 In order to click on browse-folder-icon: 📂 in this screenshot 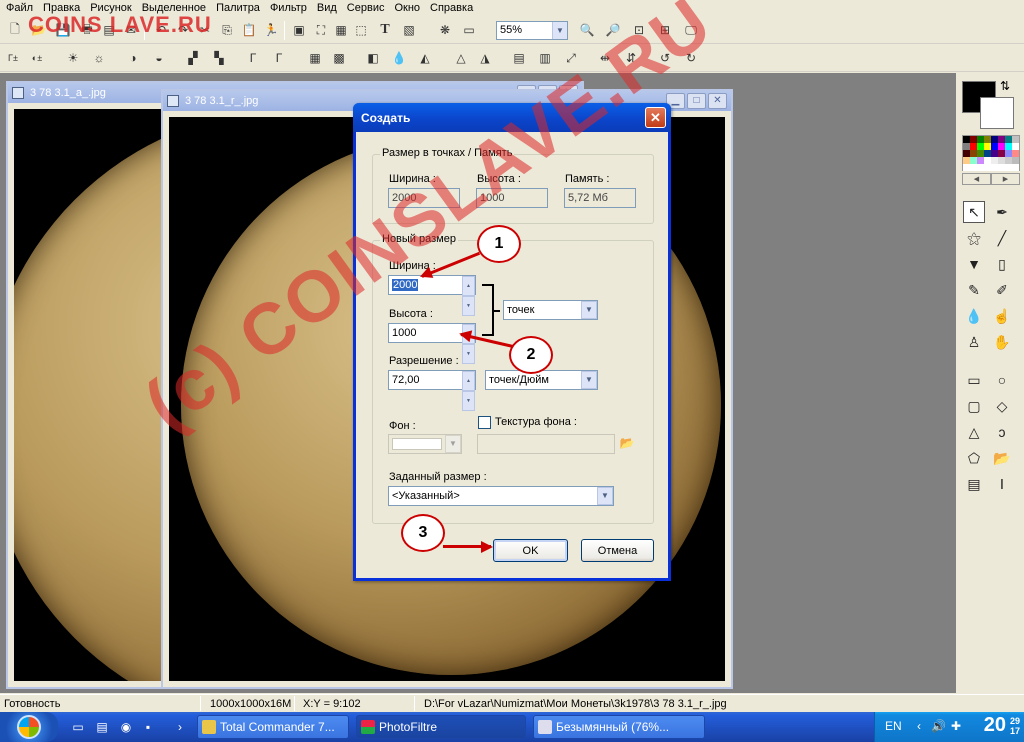, I will do `click(627, 443)`.